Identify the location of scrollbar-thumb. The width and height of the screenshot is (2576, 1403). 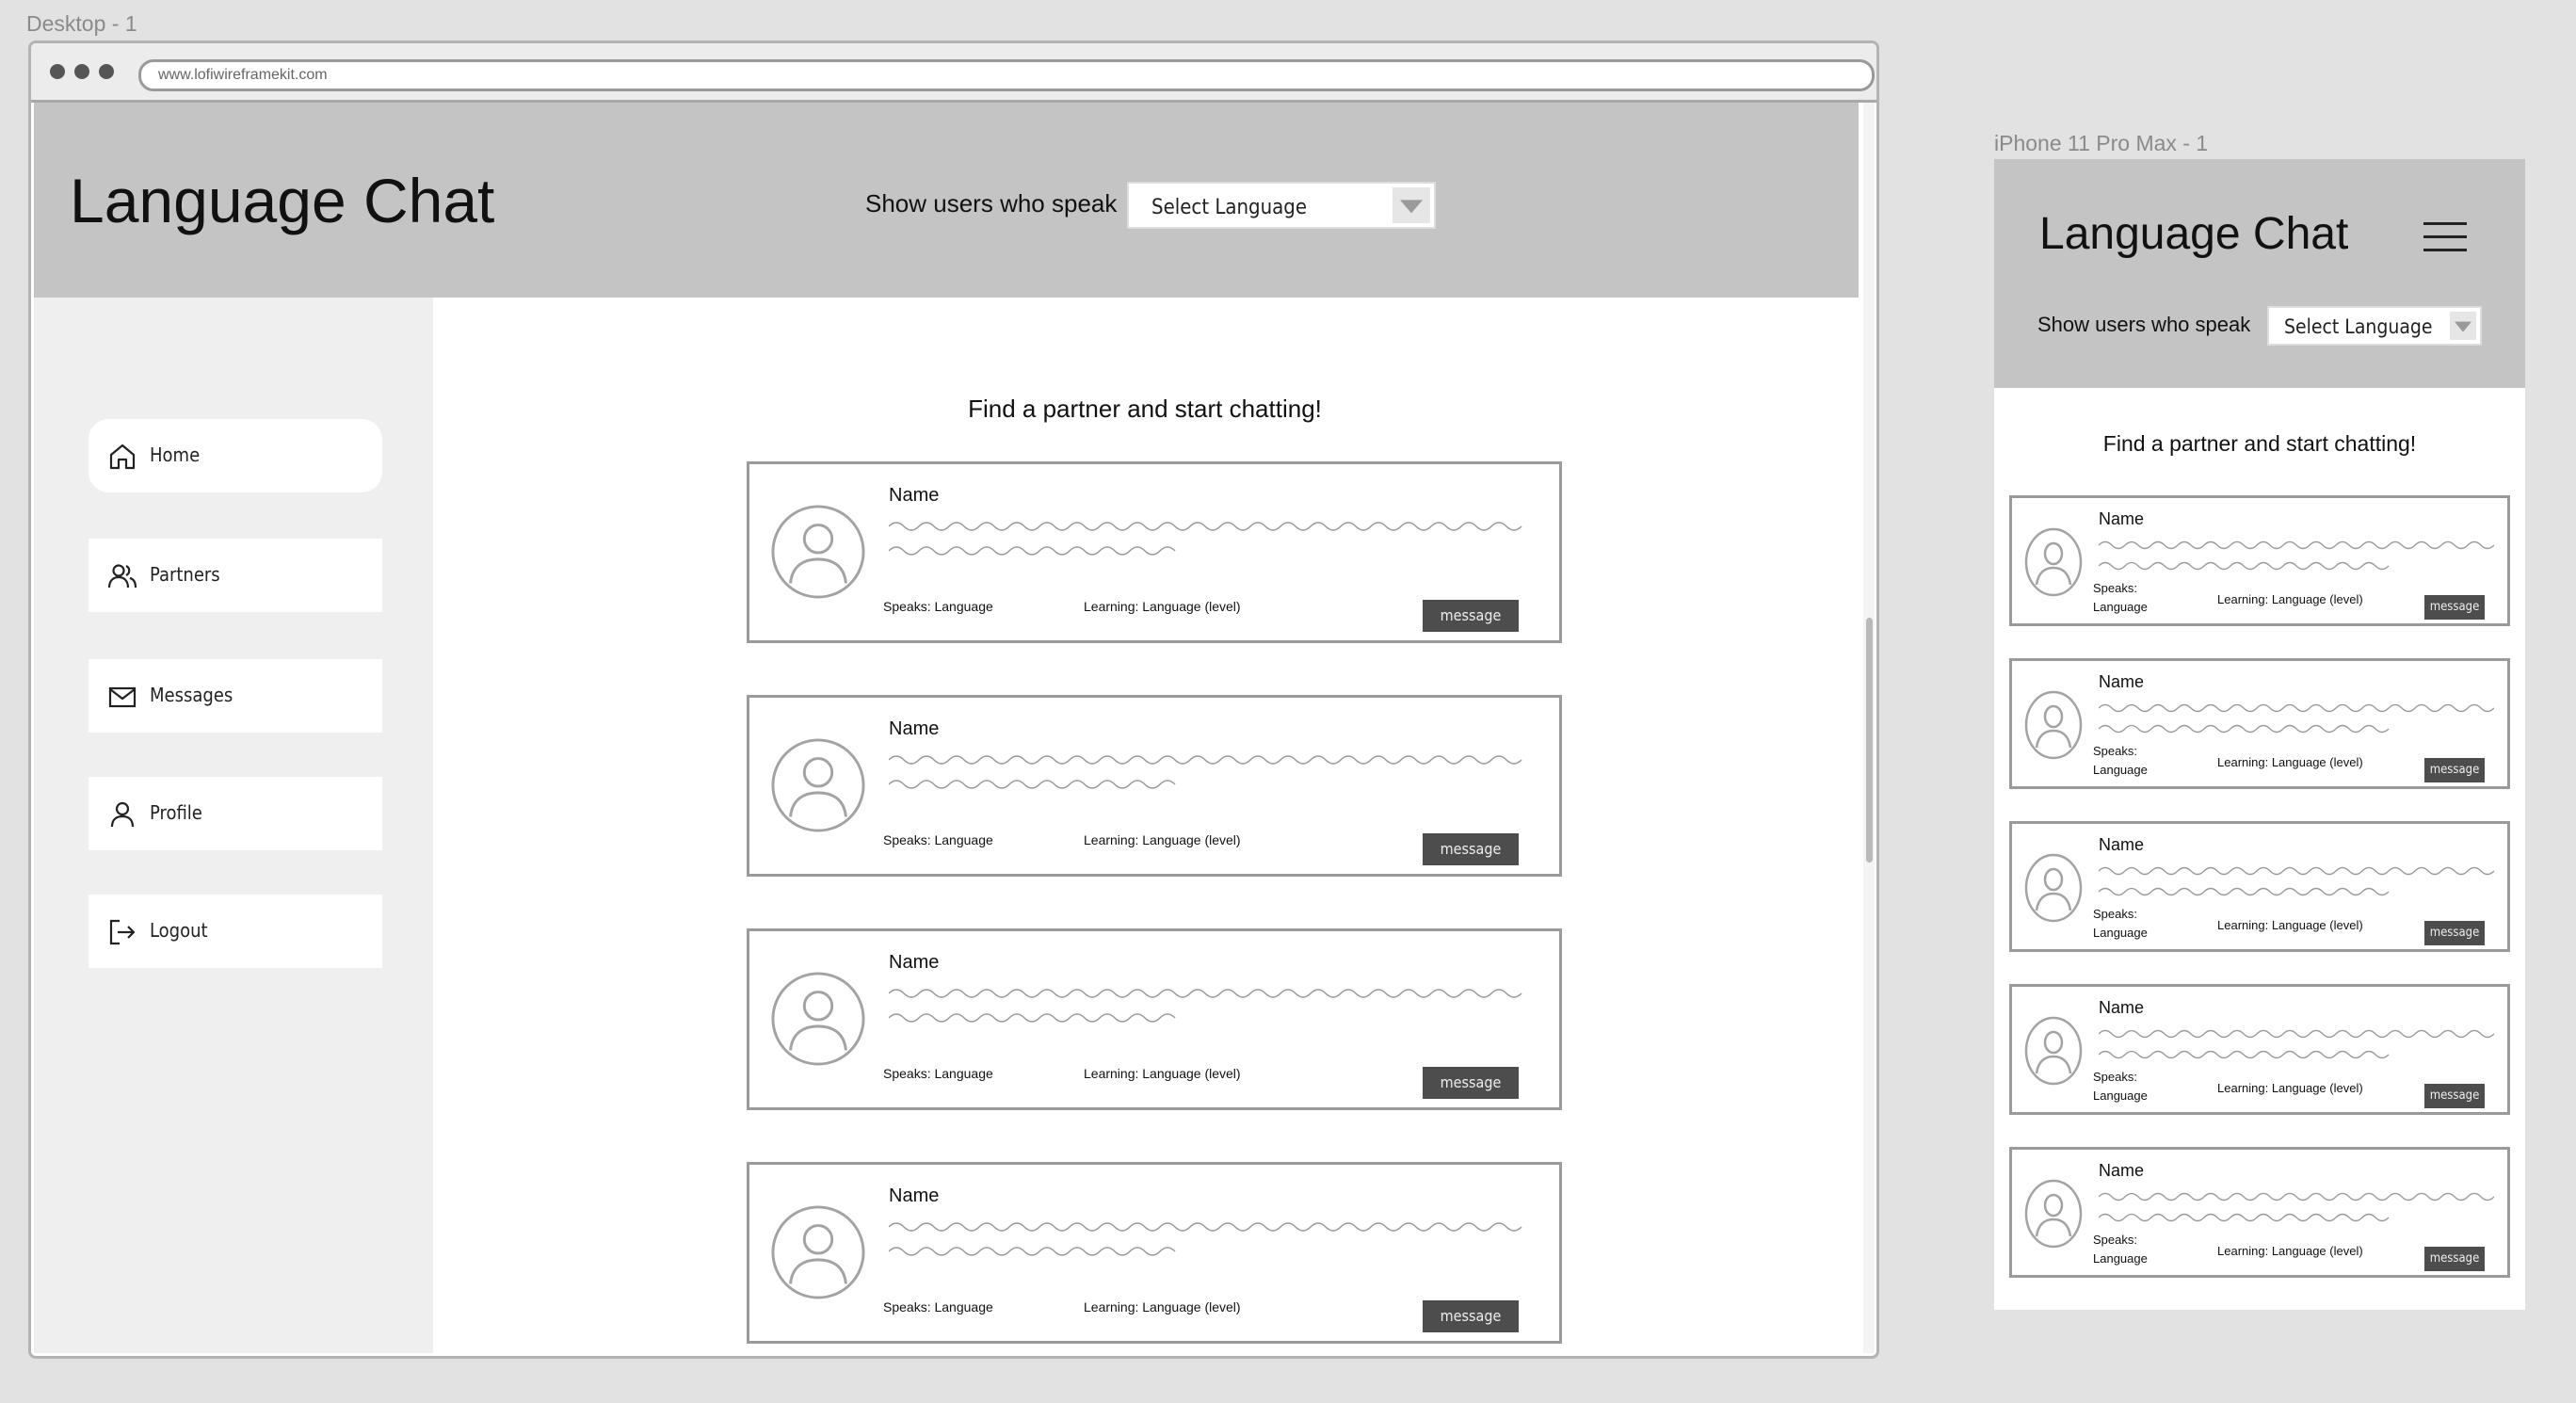
(1869, 741).